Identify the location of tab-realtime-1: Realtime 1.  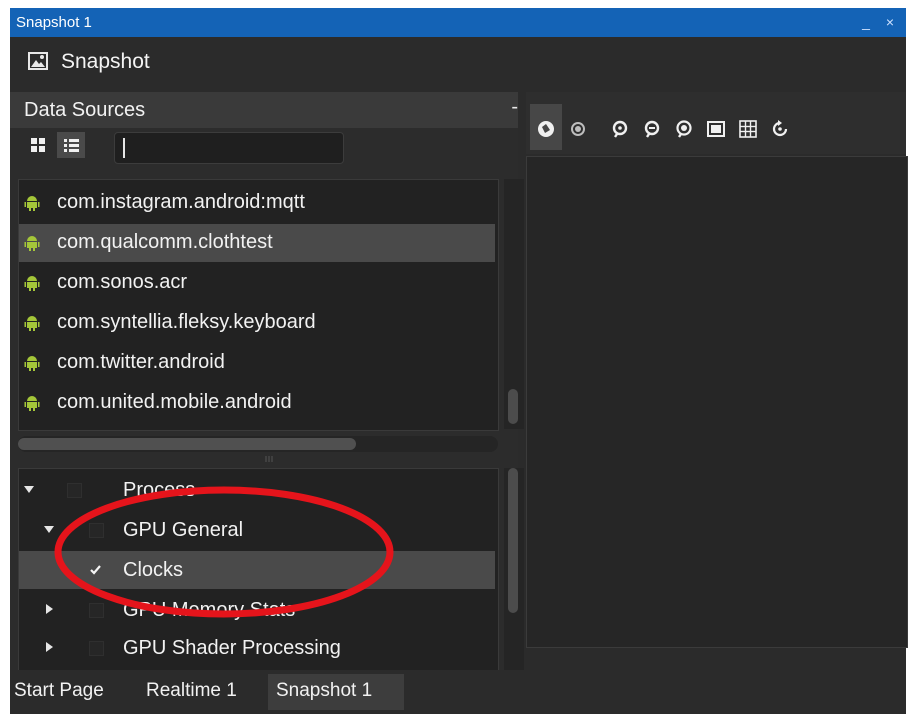
(202, 692).